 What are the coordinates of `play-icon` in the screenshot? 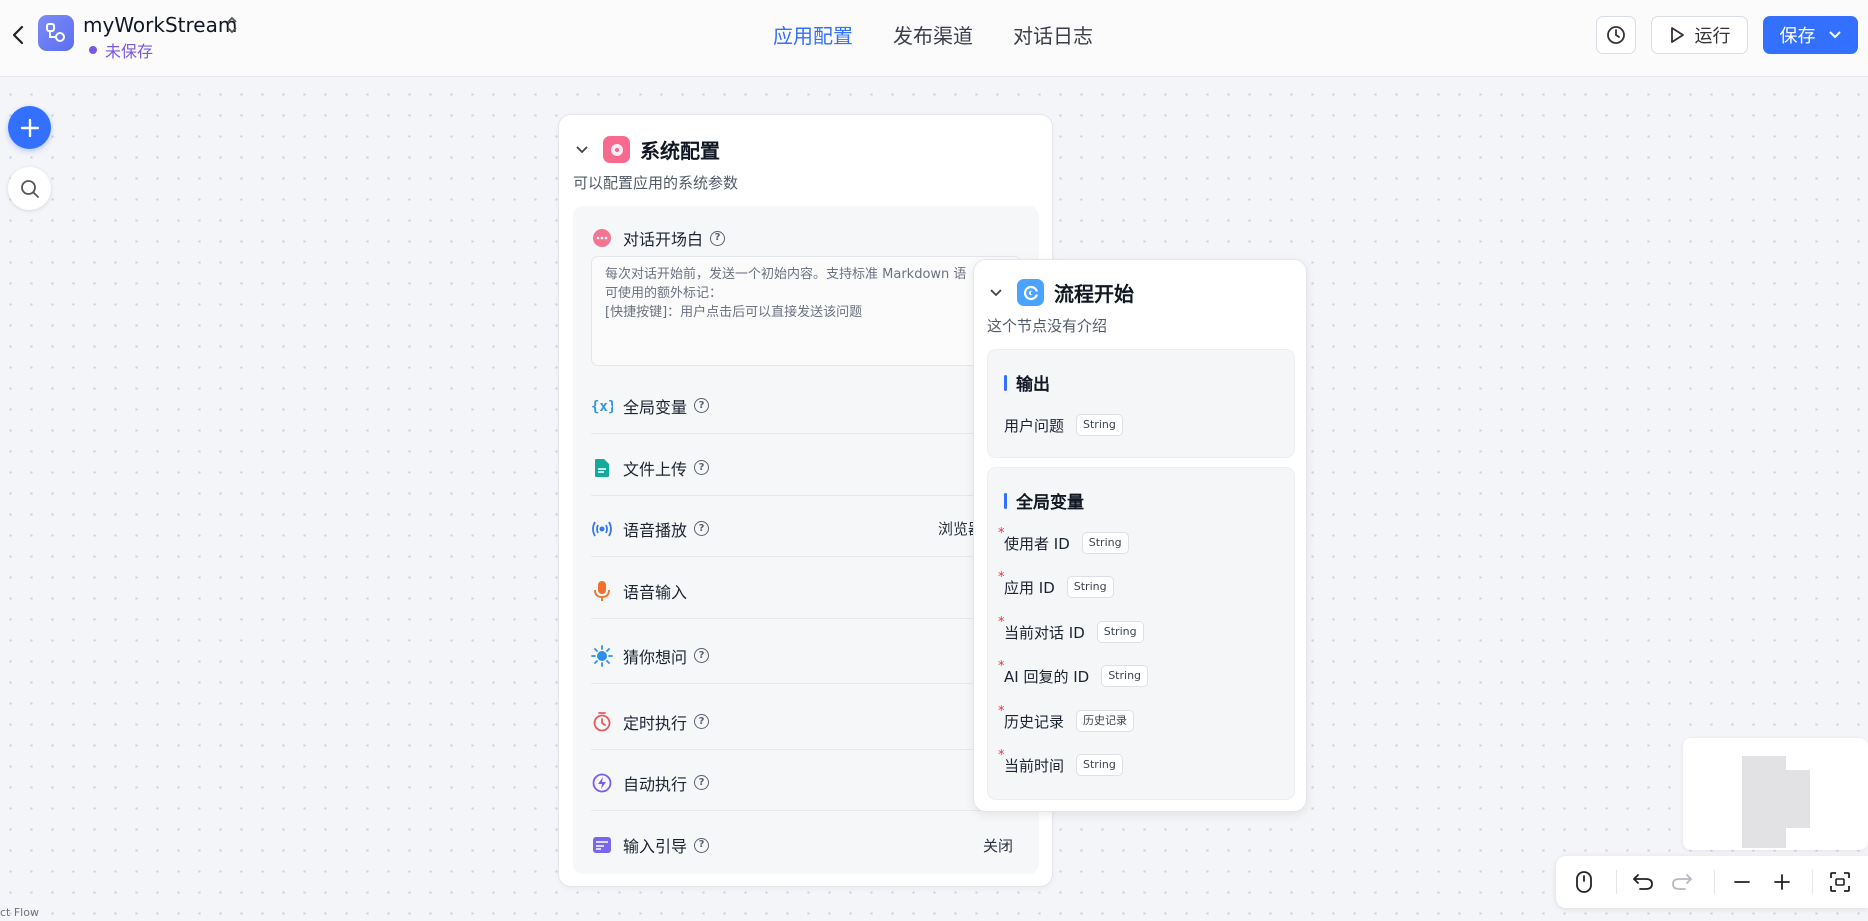 It's located at (1677, 35).